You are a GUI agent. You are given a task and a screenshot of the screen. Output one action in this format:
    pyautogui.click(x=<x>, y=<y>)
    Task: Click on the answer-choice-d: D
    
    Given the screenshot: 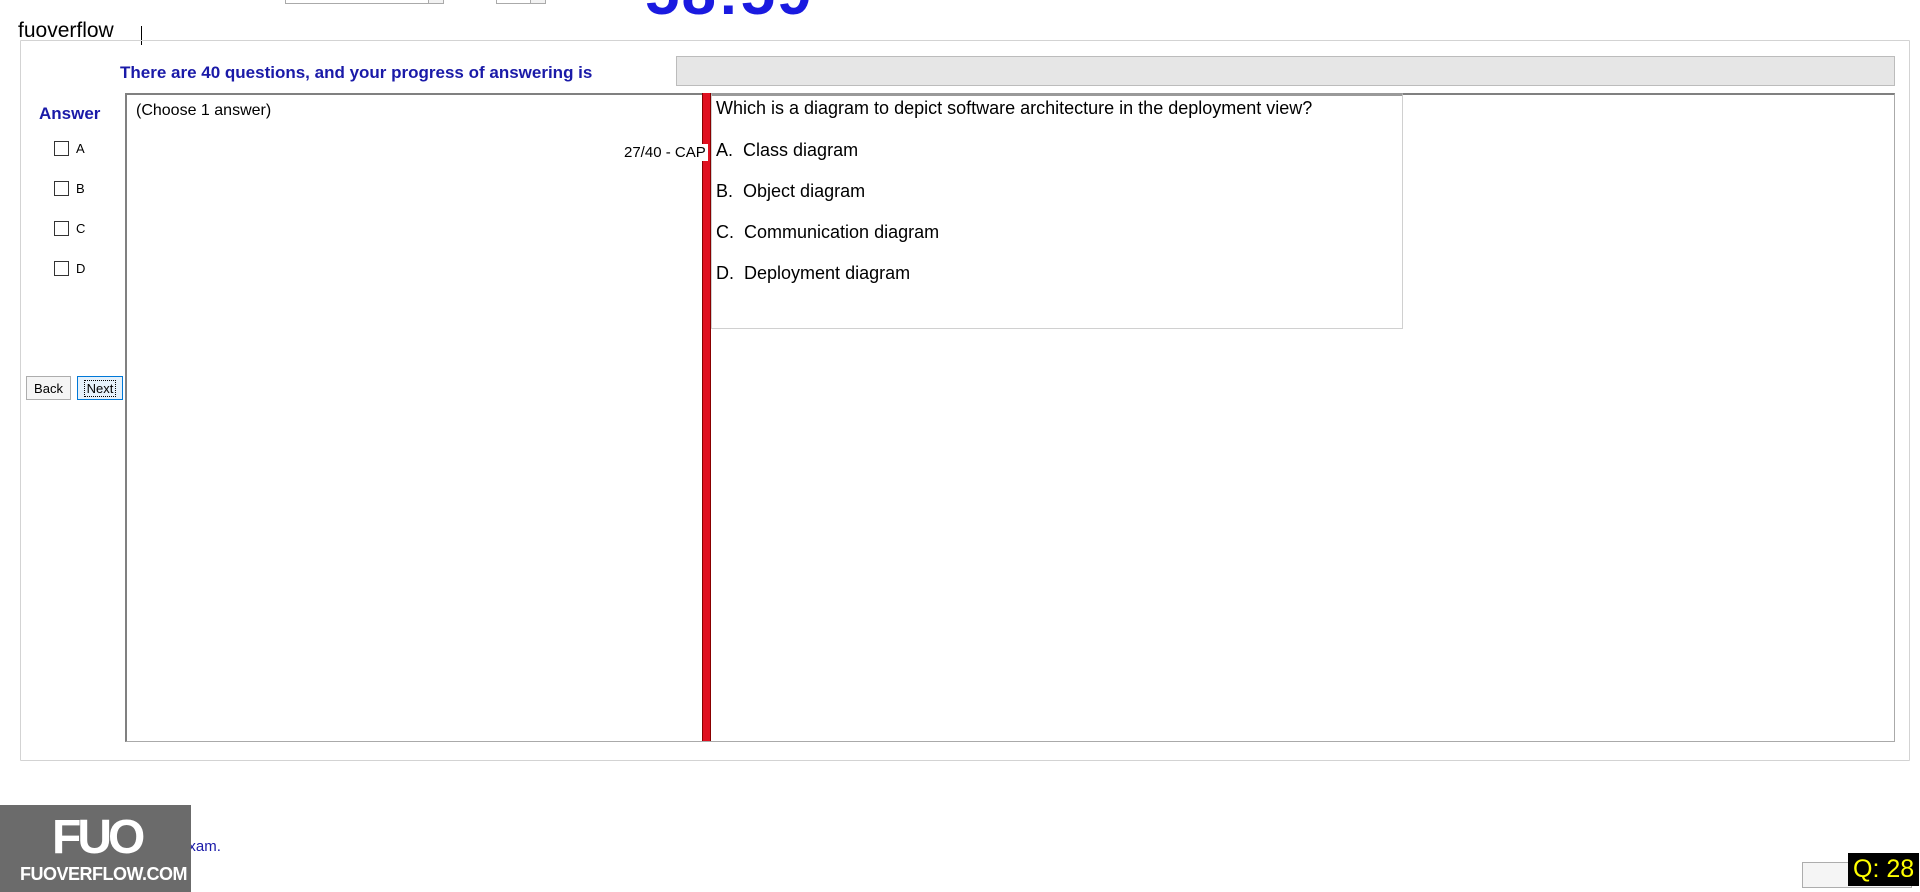 What is the action you would take?
    pyautogui.click(x=69, y=268)
    